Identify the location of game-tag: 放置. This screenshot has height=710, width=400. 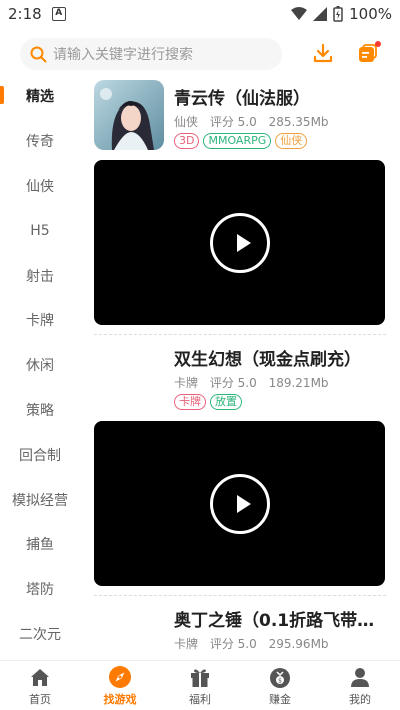
(226, 402).